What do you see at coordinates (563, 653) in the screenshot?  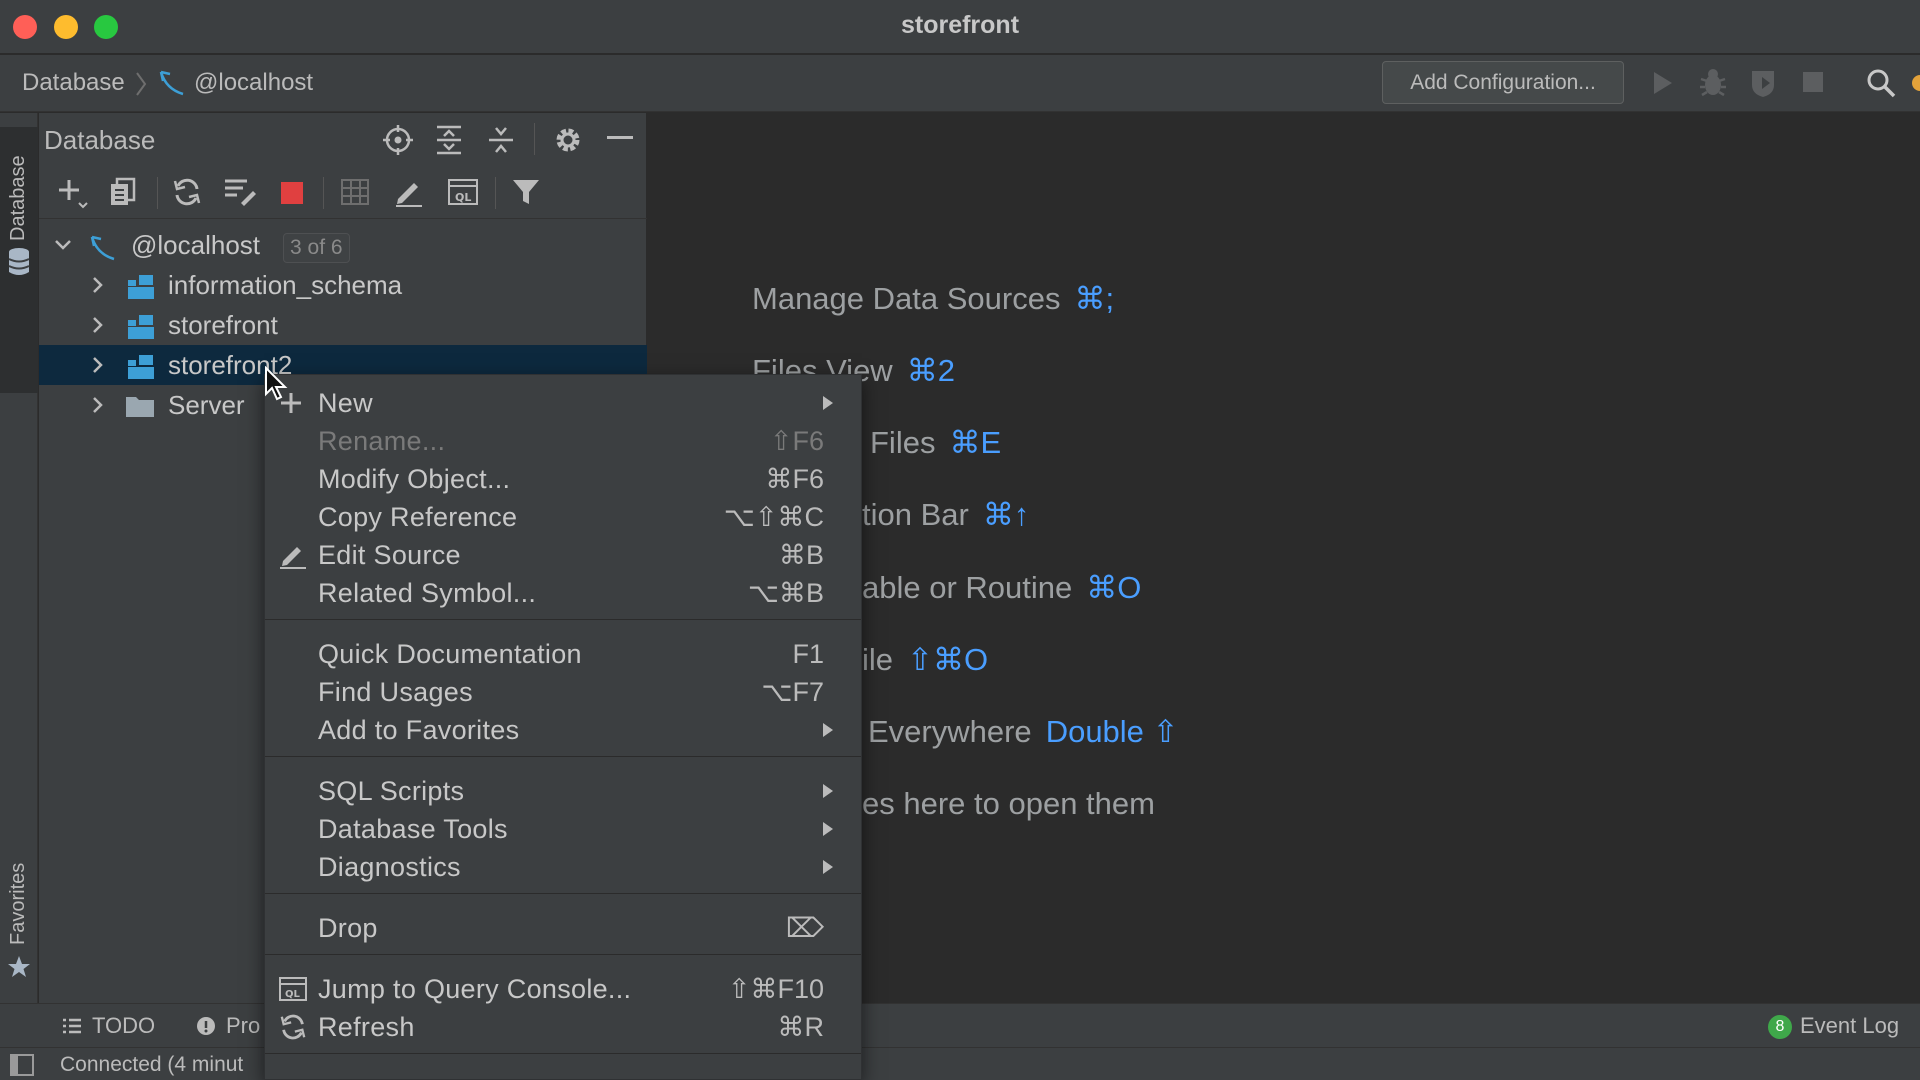 I see `menu-item-quick-documentation: Quick Documentation F1` at bounding box center [563, 653].